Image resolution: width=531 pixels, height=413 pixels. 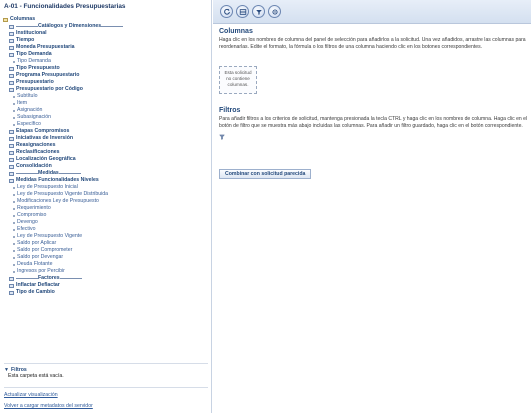 What do you see at coordinates (106, 131) in the screenshot?
I see `tree-folder: Etapas Compromisos` at bounding box center [106, 131].